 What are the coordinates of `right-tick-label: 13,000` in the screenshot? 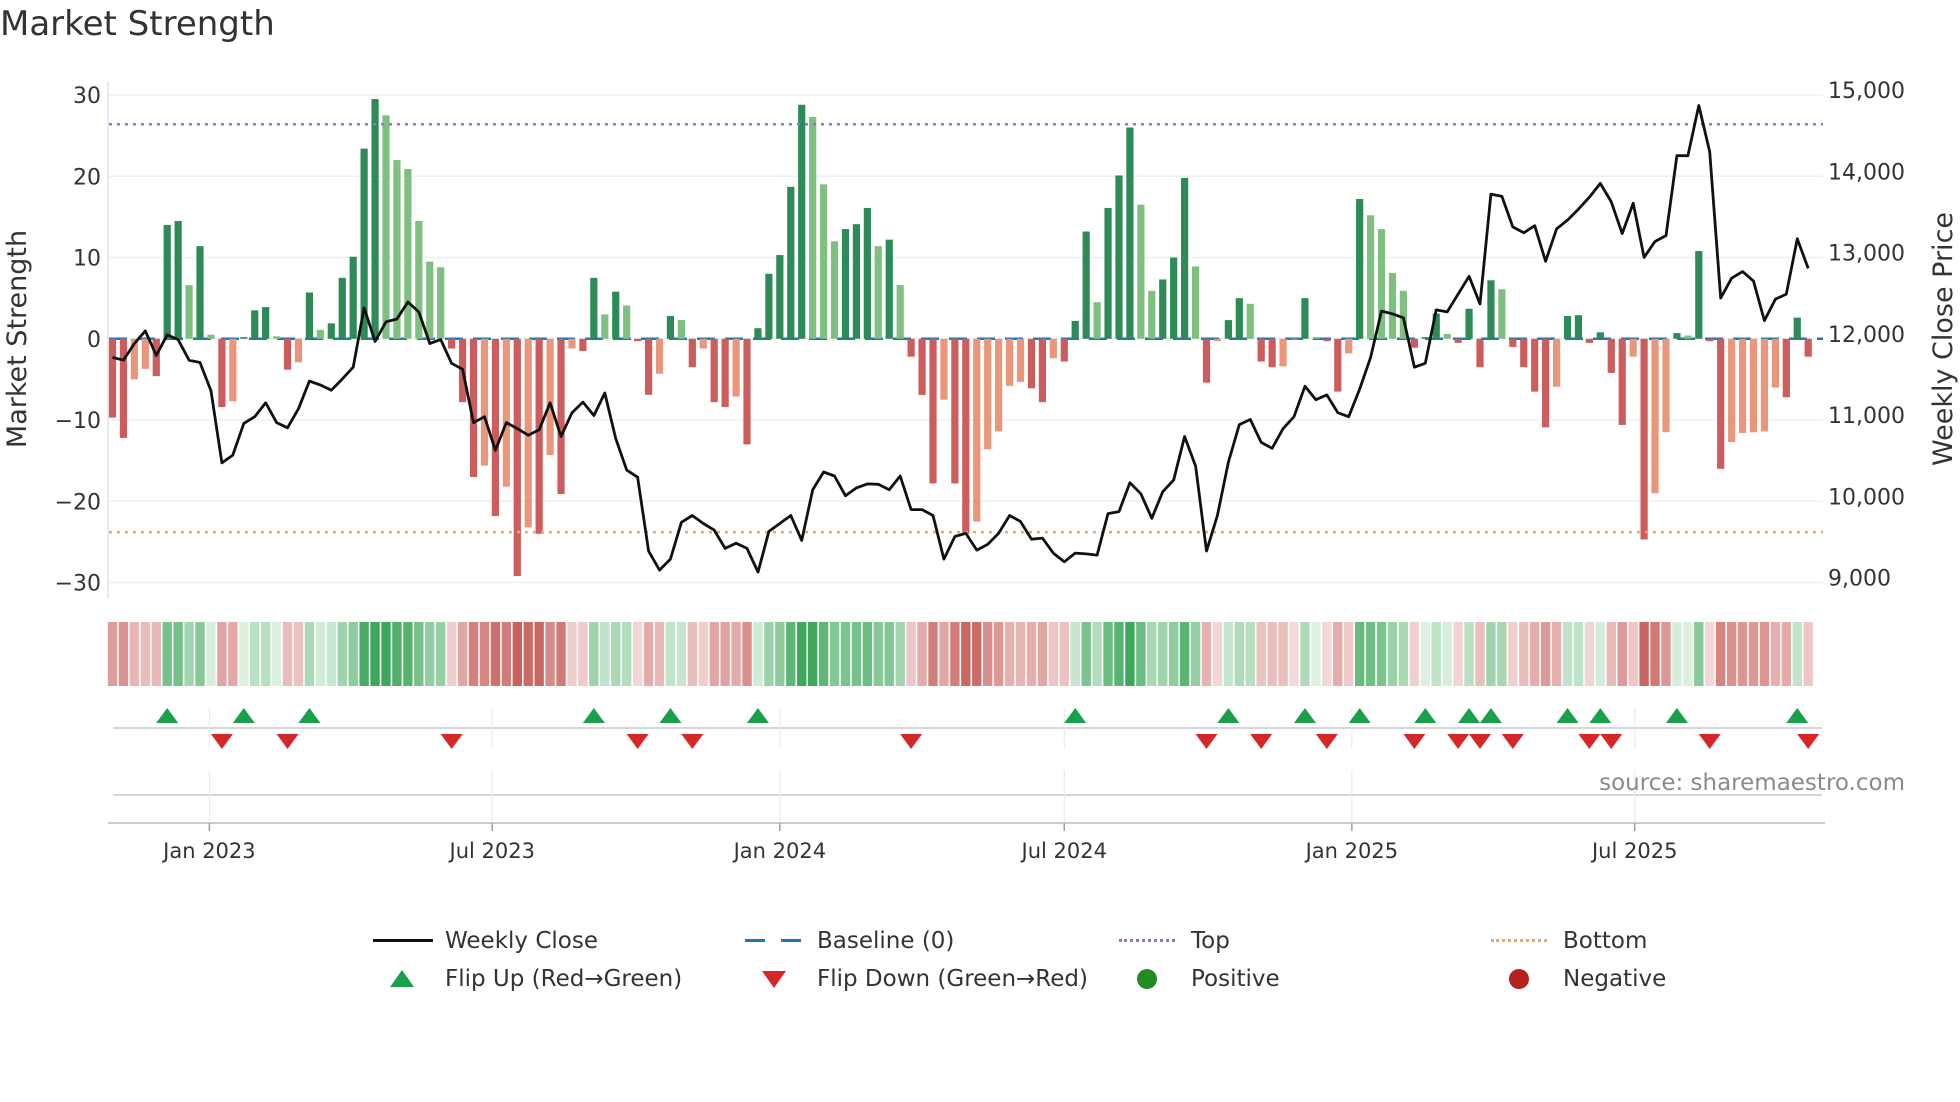 It's located at (1866, 254).